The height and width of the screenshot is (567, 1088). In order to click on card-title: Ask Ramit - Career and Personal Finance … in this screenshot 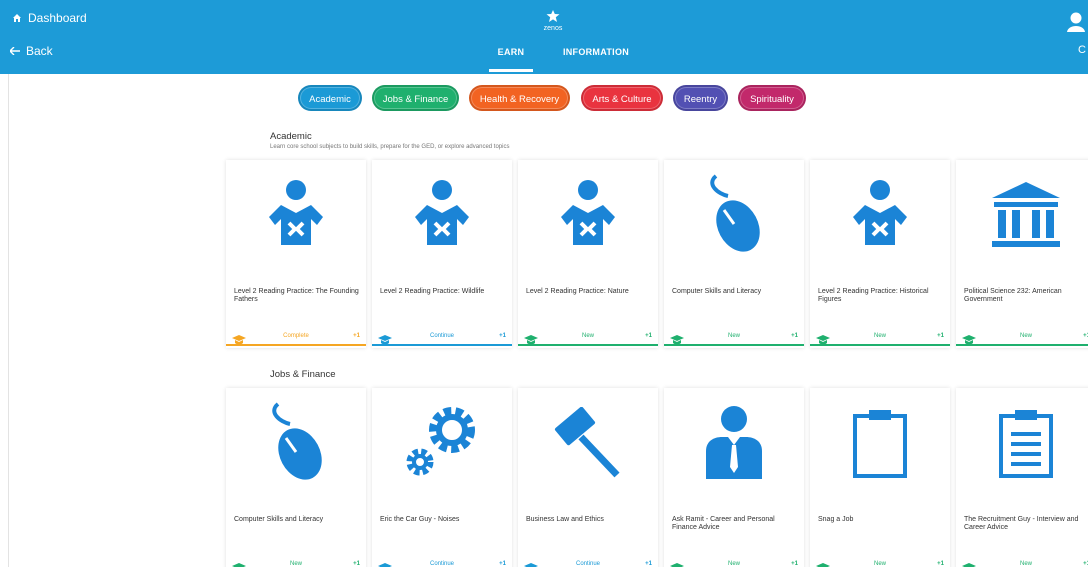, I will do `click(723, 523)`.